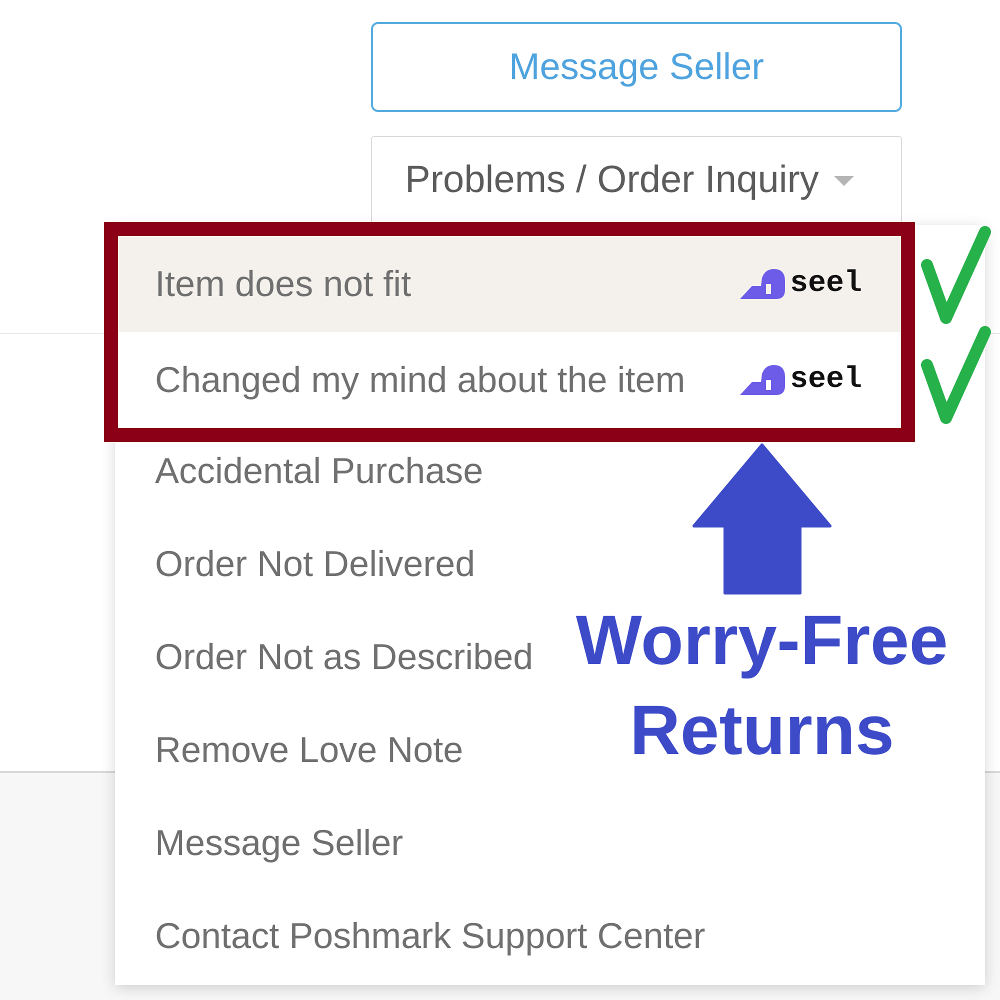 This screenshot has width=1000, height=1000. I want to click on callout-text: Worry-Free Returns, so click(762, 685).